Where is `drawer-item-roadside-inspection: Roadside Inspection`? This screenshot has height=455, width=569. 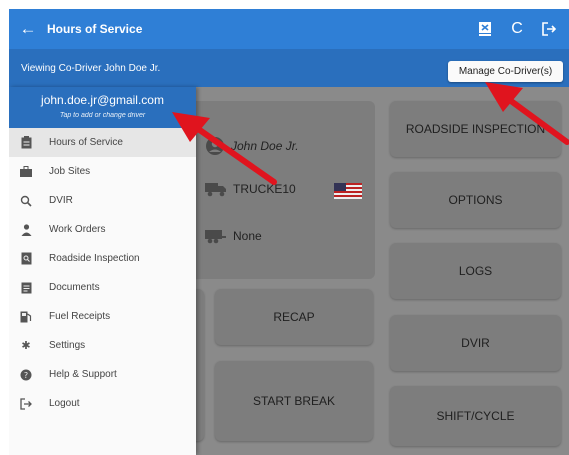
drawer-item-roadside-inspection: Roadside Inspection is located at coordinates (102, 258).